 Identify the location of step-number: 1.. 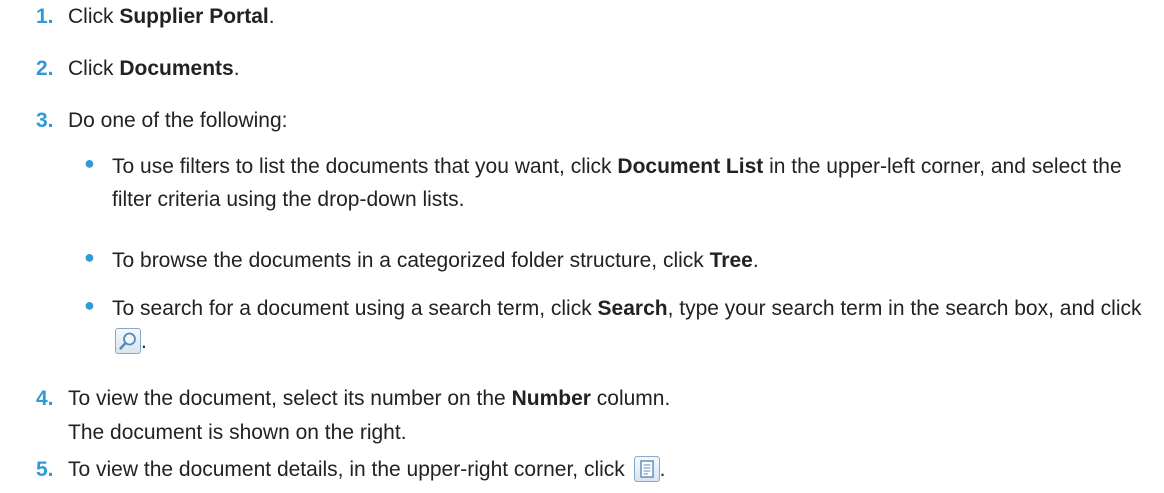
(45, 16).